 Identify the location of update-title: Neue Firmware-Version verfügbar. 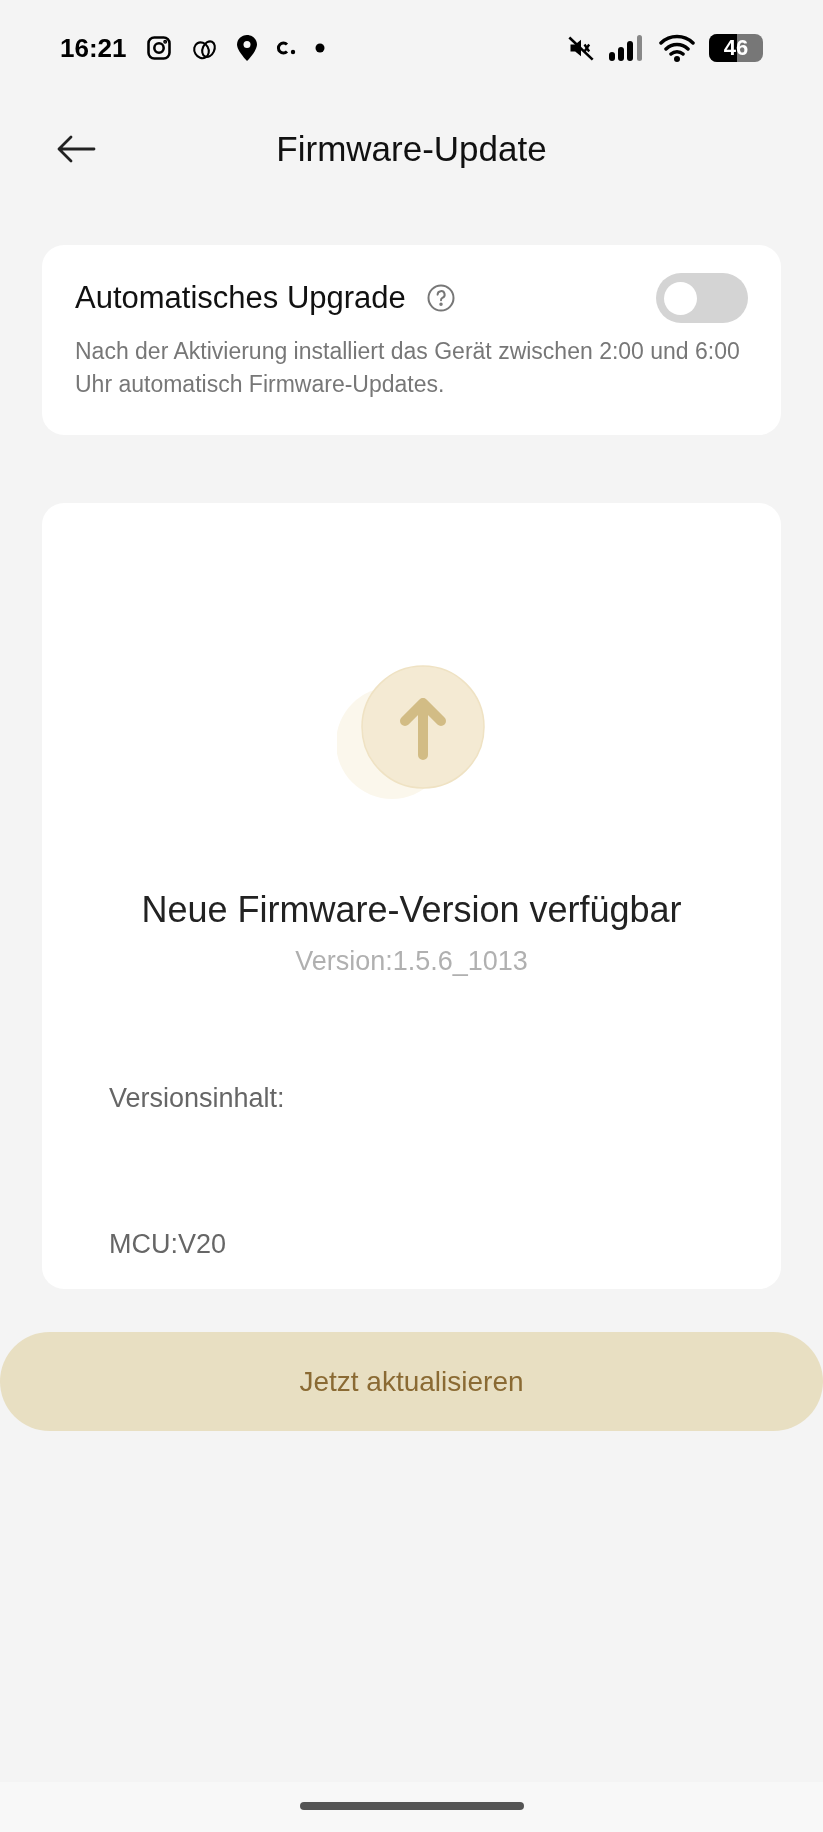
(411, 910).